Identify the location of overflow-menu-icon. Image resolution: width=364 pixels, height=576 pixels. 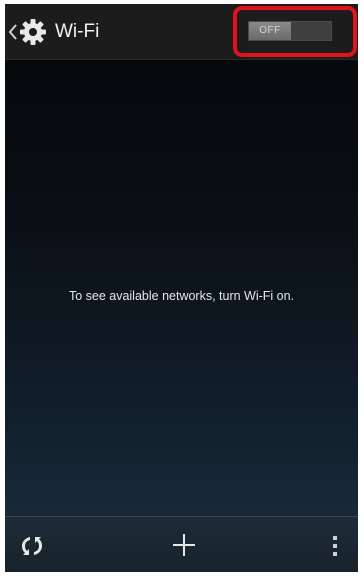
(335, 546).